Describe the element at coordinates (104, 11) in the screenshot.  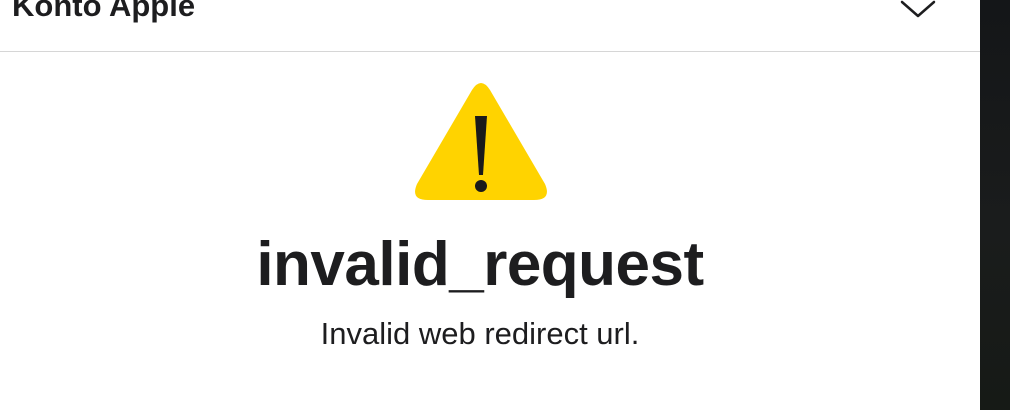
I see `account-title: Konto Apple` at that location.